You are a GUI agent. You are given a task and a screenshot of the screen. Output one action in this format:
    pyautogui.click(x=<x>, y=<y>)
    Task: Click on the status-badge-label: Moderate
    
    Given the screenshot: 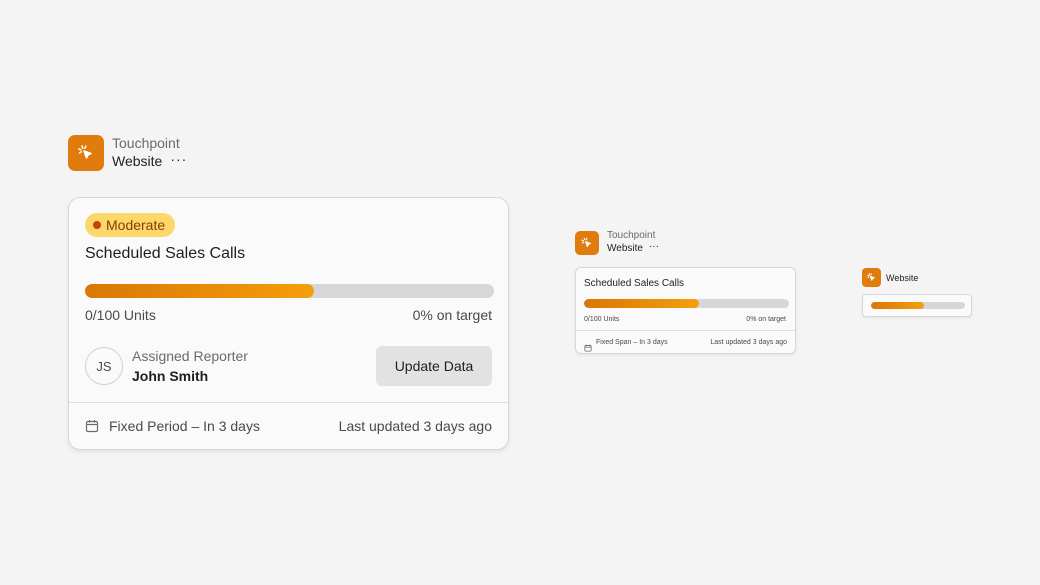 What is the action you would take?
    pyautogui.click(x=136, y=225)
    